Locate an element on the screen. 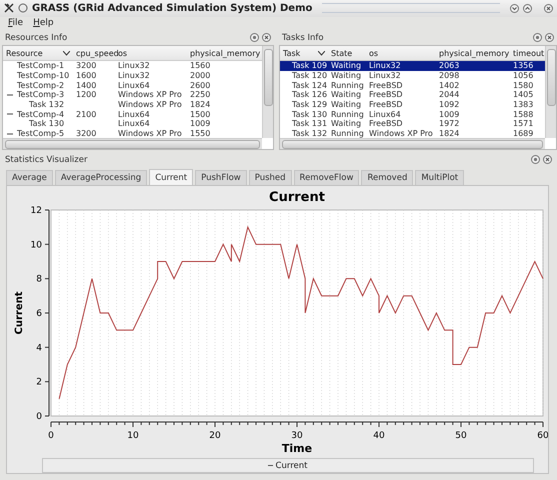 The image size is (557, 480). y-tick-label: 10 is located at coordinates (36, 245).